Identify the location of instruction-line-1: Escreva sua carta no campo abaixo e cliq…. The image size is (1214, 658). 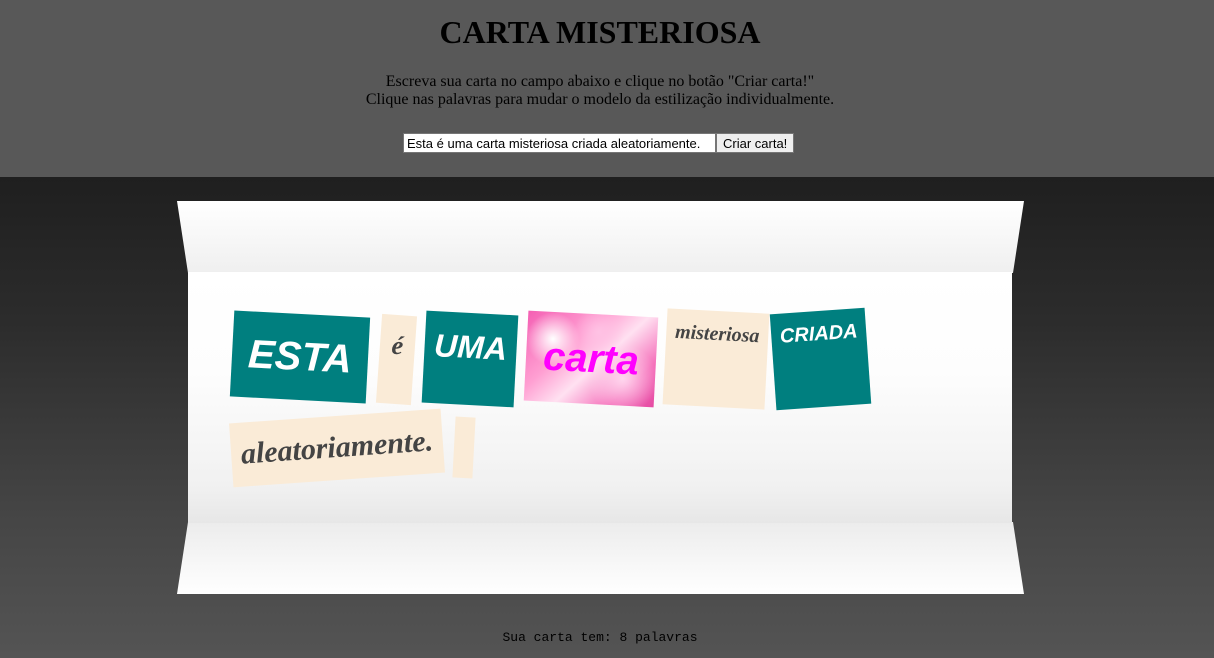
(600, 81).